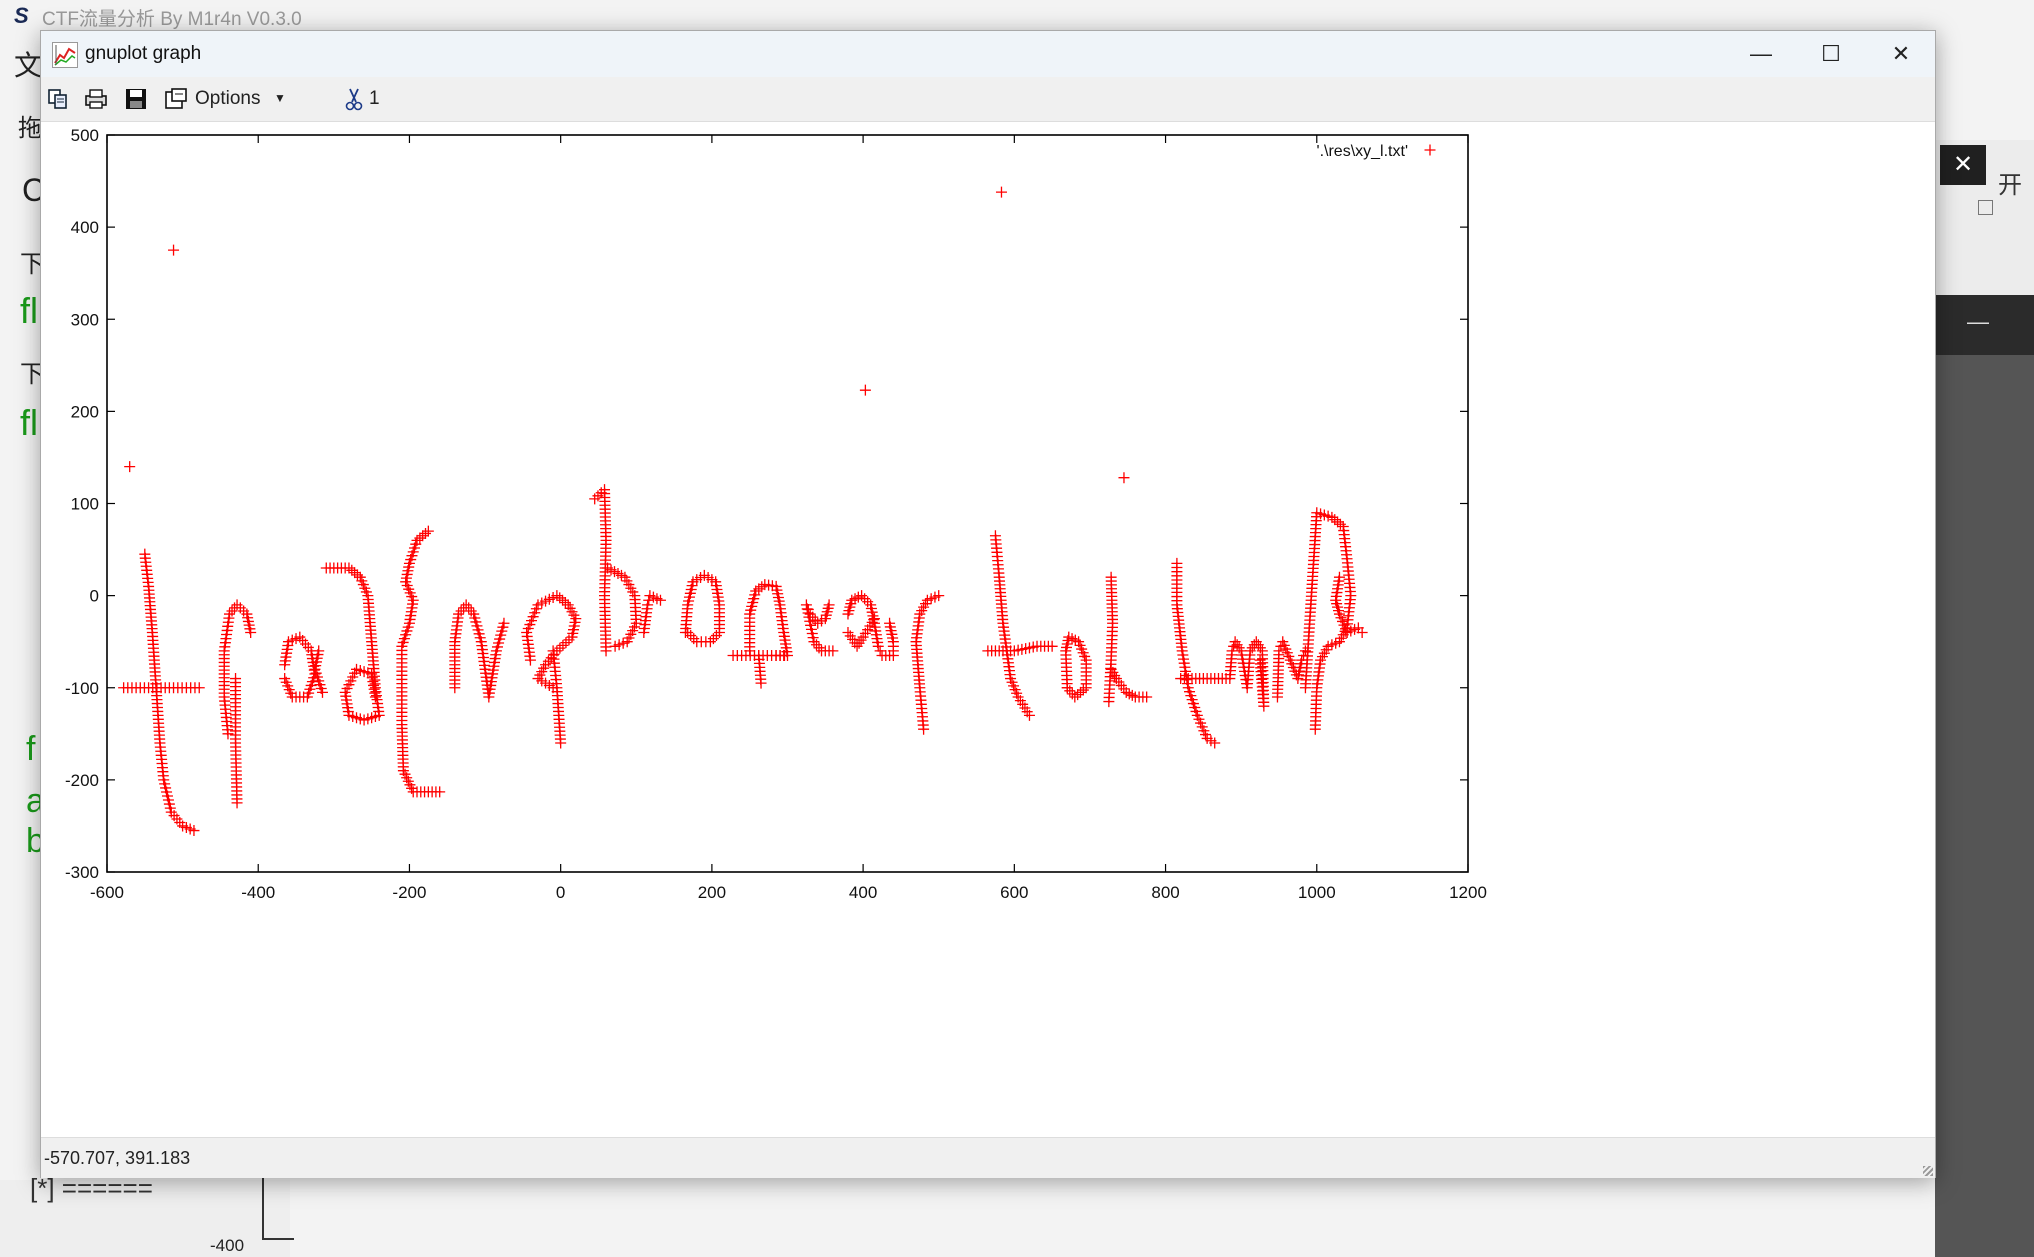  Describe the element at coordinates (988, 99) in the screenshot. I see `toolbar: Options ▼ 1` at that location.